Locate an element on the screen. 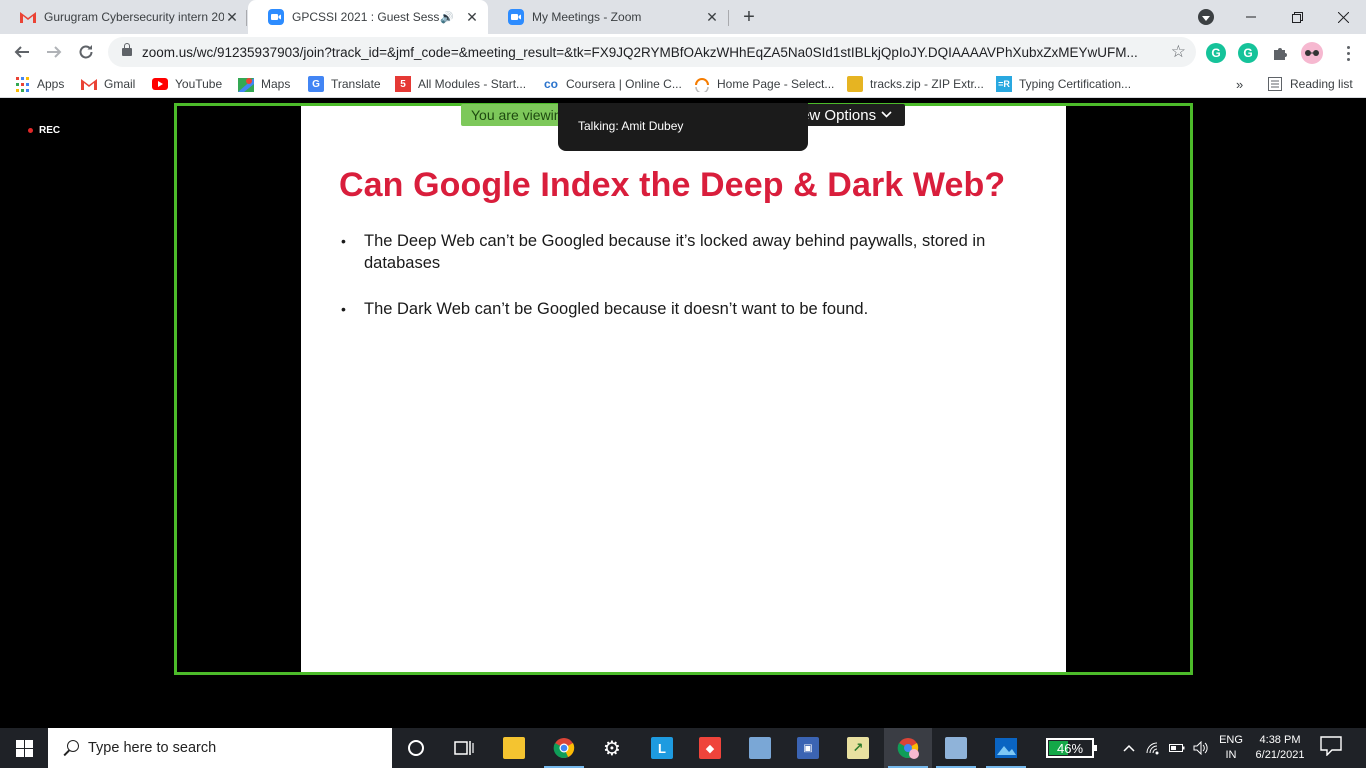 This screenshot has width=1366, height=768. tab-gmail: Gurugram Cybersecurity intern 2021 ✕ is located at coordinates (124, 17).